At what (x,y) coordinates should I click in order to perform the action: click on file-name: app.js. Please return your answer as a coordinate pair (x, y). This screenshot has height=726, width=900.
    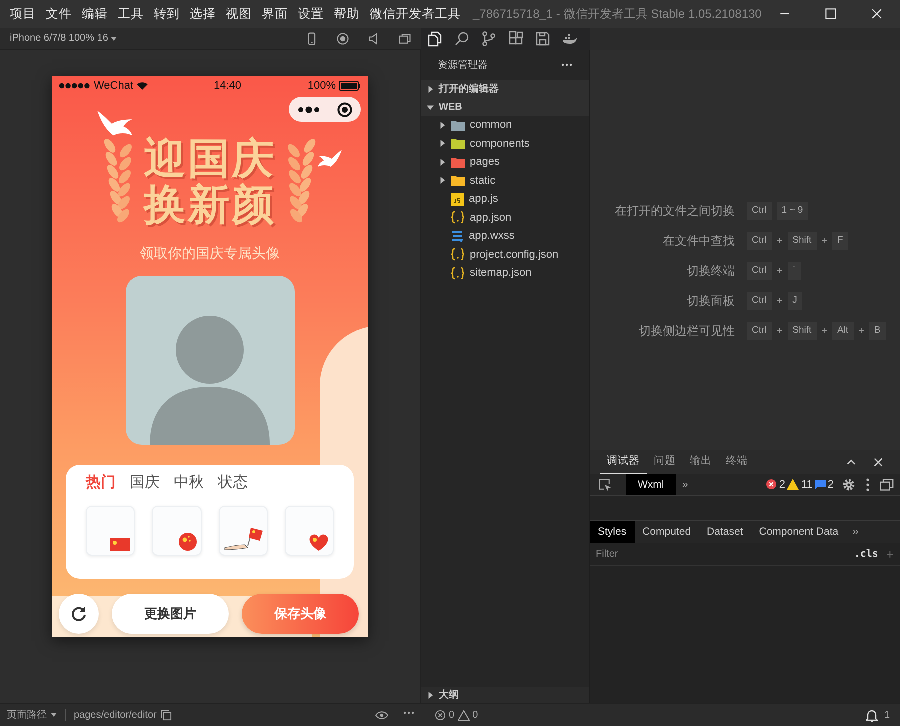
    Looking at the image, I should click on (483, 199).